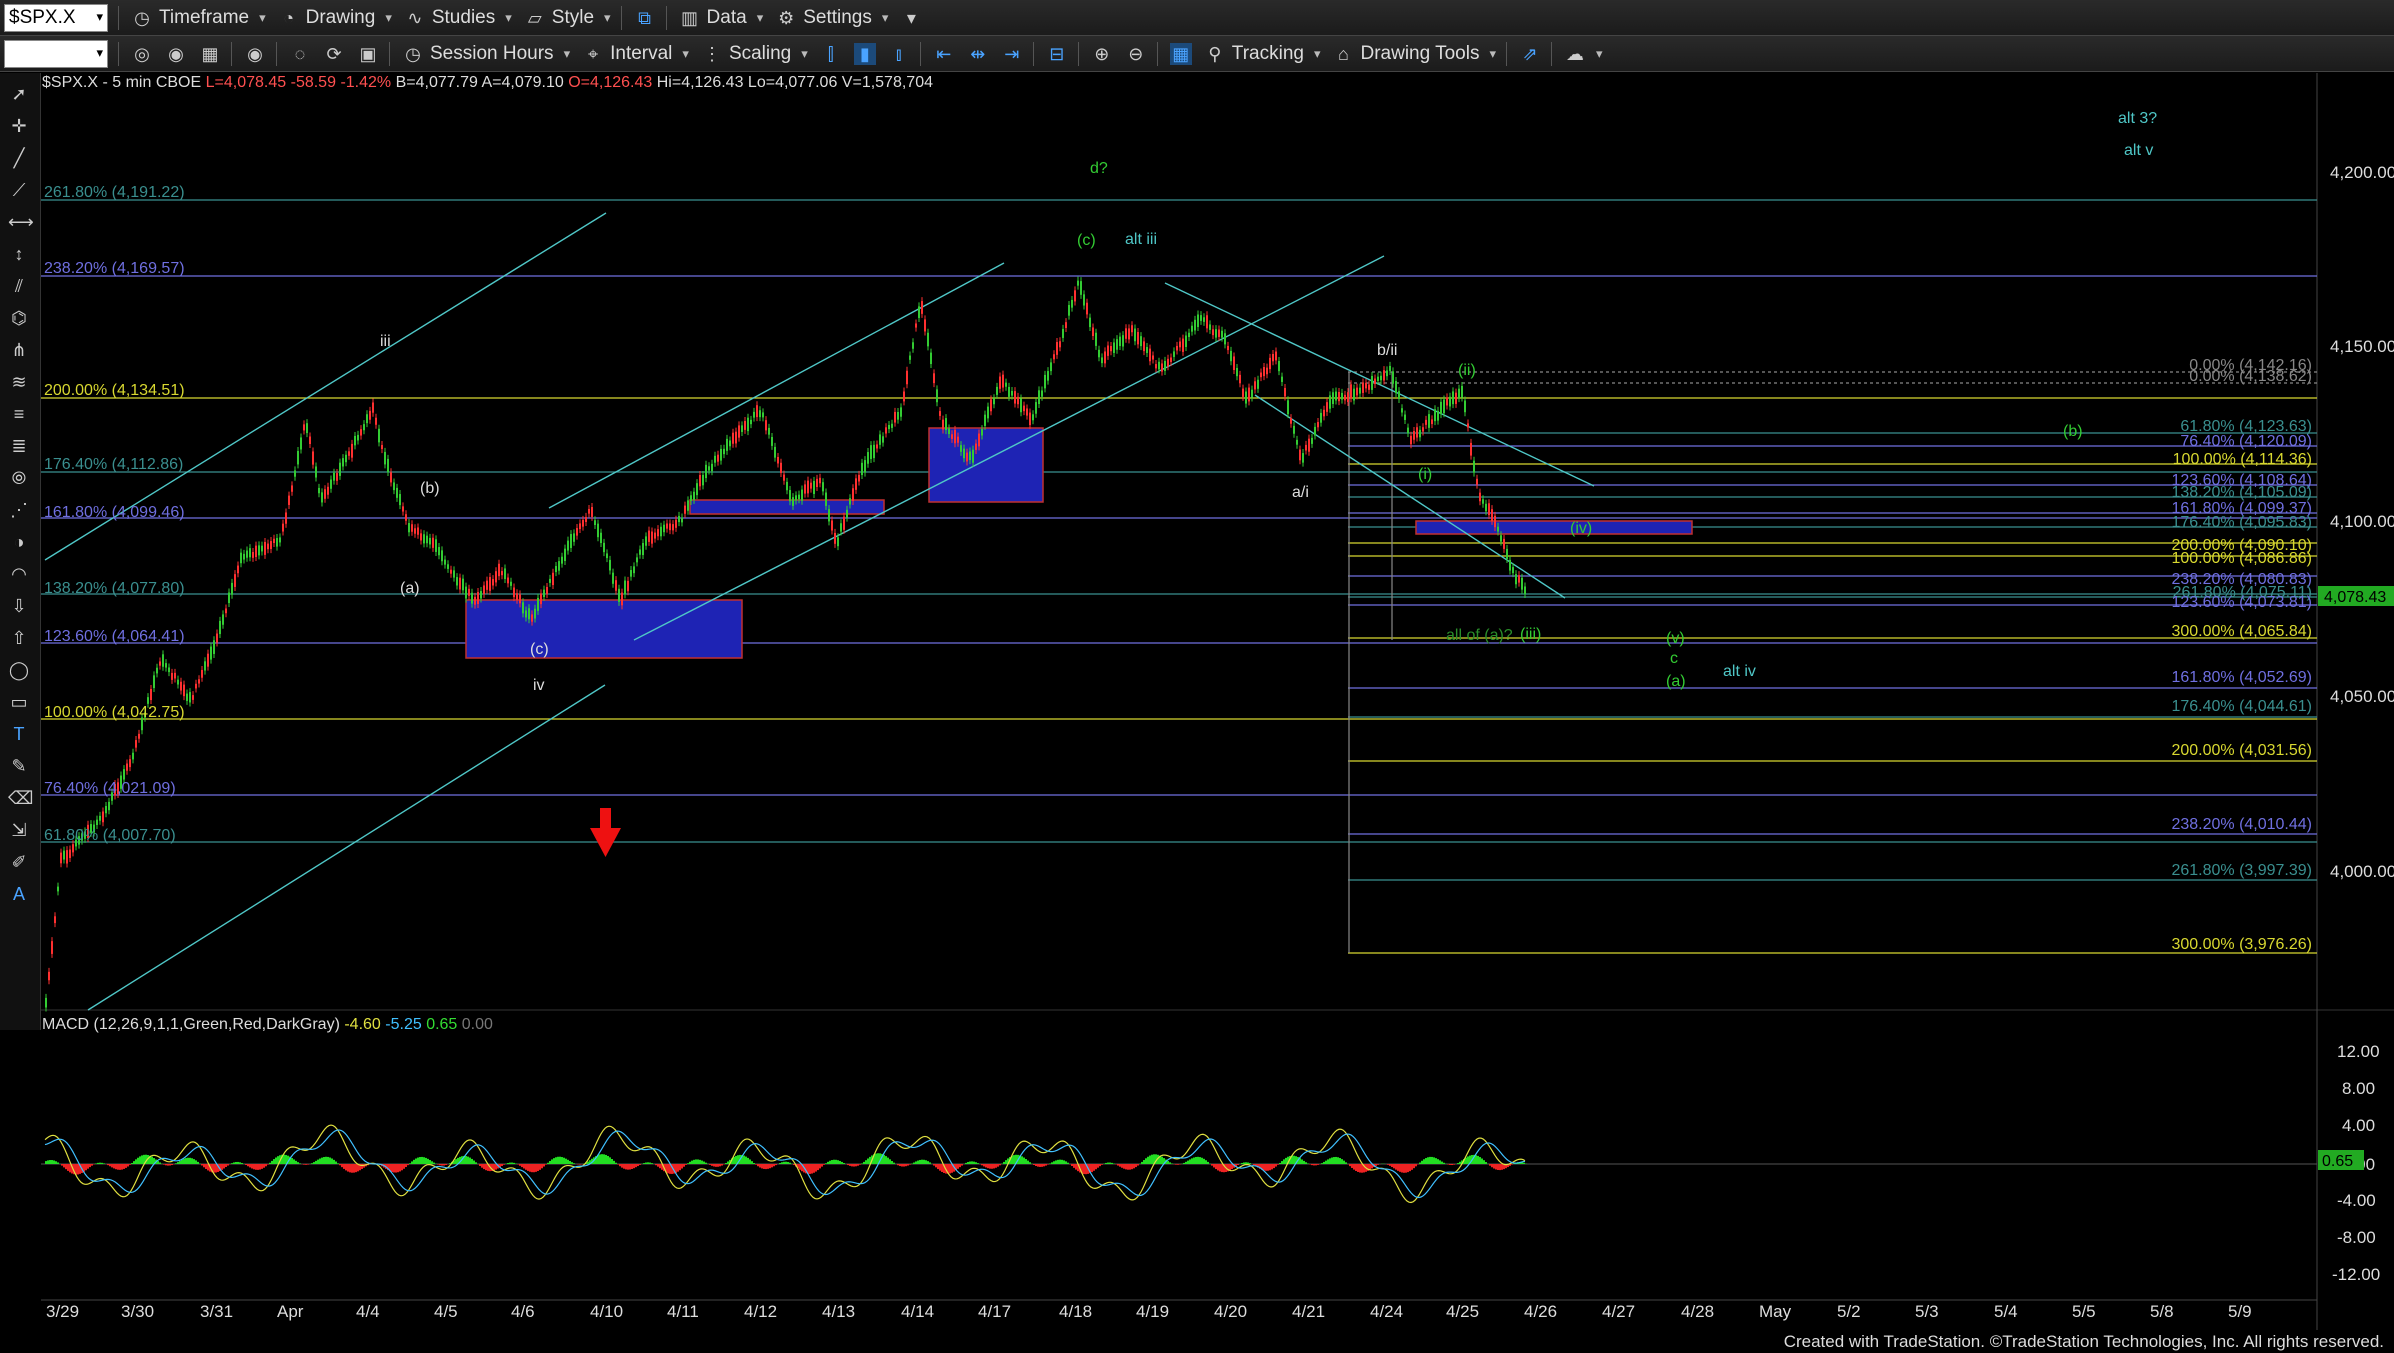 The width and height of the screenshot is (2394, 1353). Describe the element at coordinates (792, 82) in the screenshot. I see `info-low: Lo=4,077.06` at that location.